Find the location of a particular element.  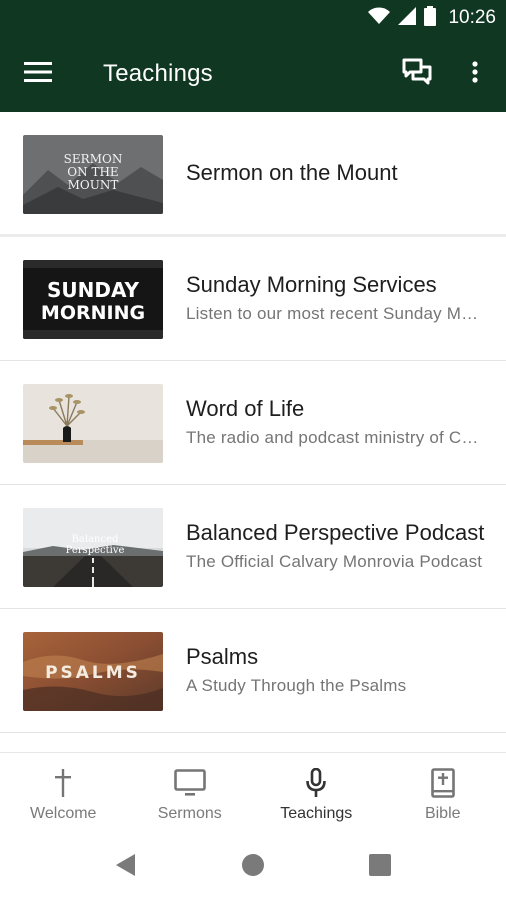

back-button is located at coordinates (126, 867).